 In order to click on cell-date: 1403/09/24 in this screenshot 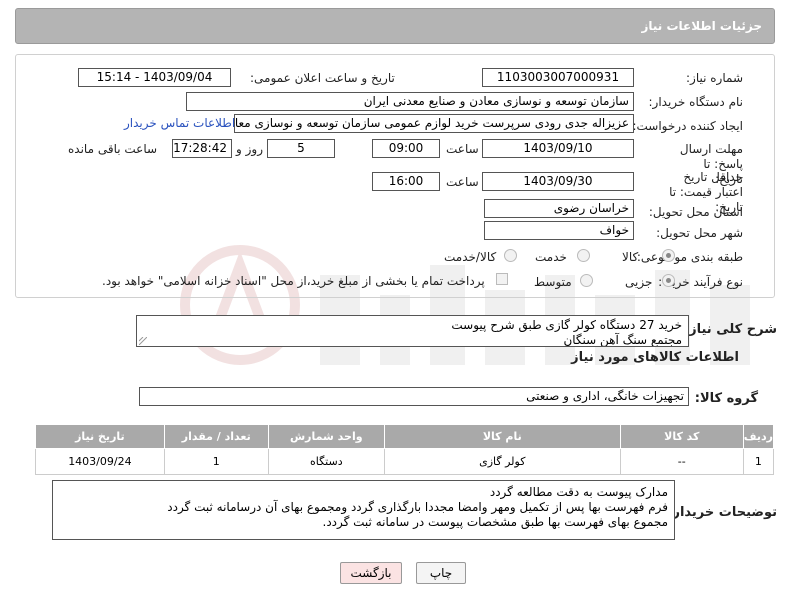, I will do `click(100, 461)`.